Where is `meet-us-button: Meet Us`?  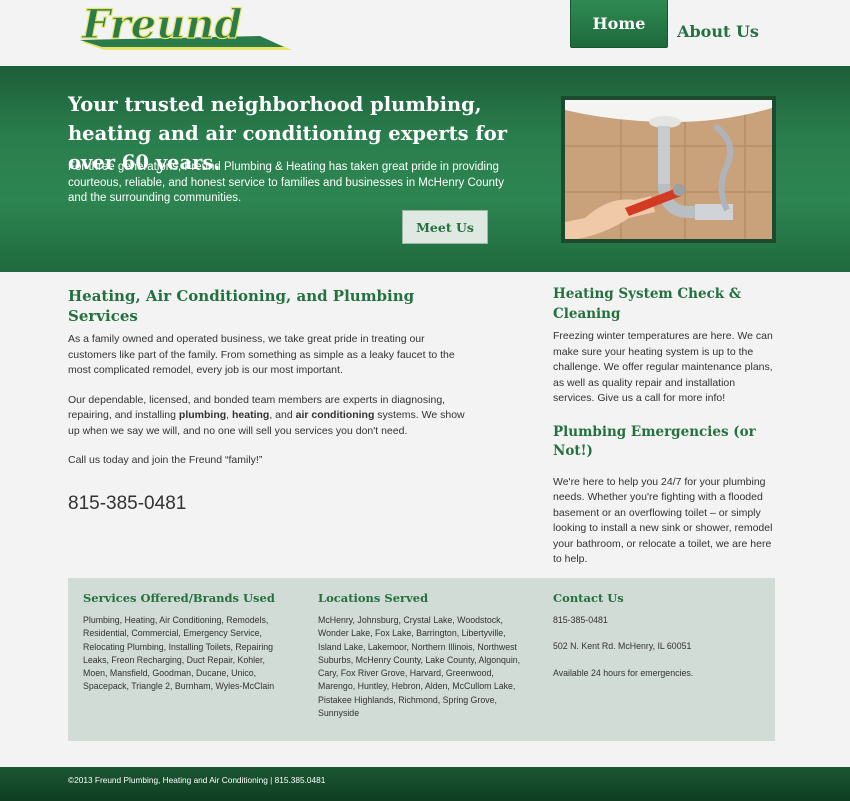
meet-us-button: Meet Us is located at coordinates (445, 227).